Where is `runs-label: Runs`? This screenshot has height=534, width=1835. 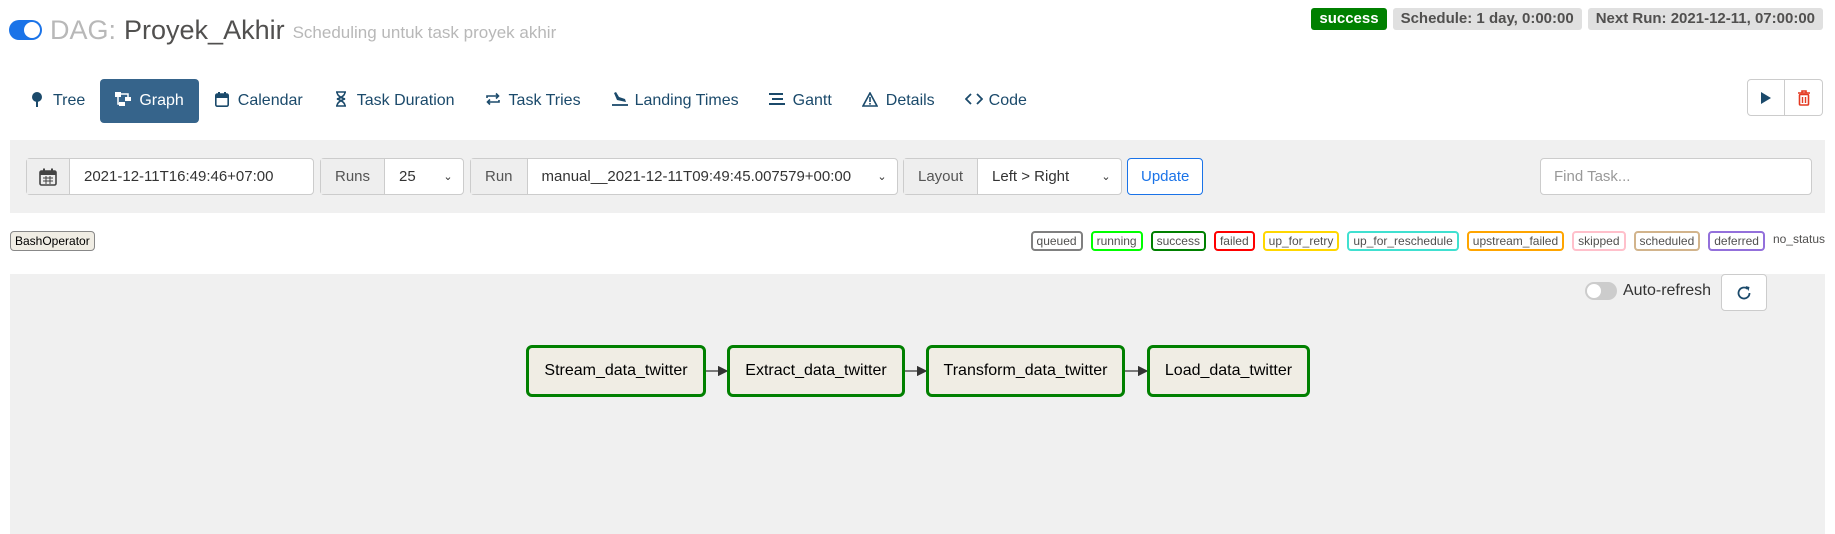
runs-label: Runs is located at coordinates (353, 176).